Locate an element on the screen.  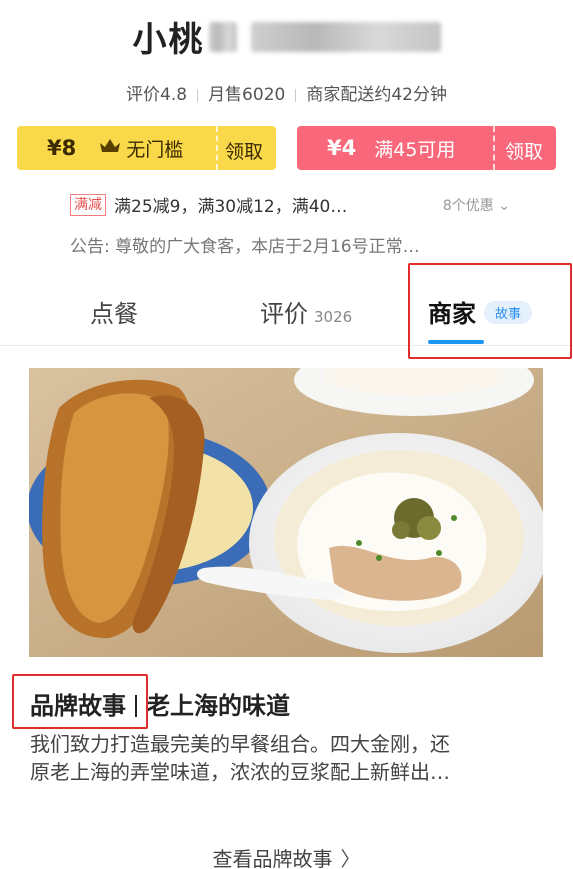
coupon-min-spend: ¥4 满45可用 领取 is located at coordinates (426, 148).